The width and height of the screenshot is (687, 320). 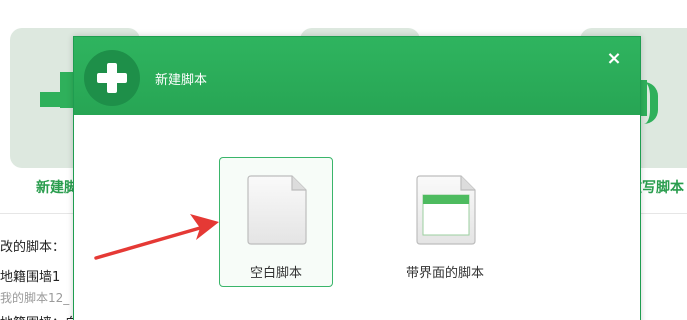 What do you see at coordinates (35, 298) in the screenshot?
I see `recent-item-subtitle: 我的脚本12_` at bounding box center [35, 298].